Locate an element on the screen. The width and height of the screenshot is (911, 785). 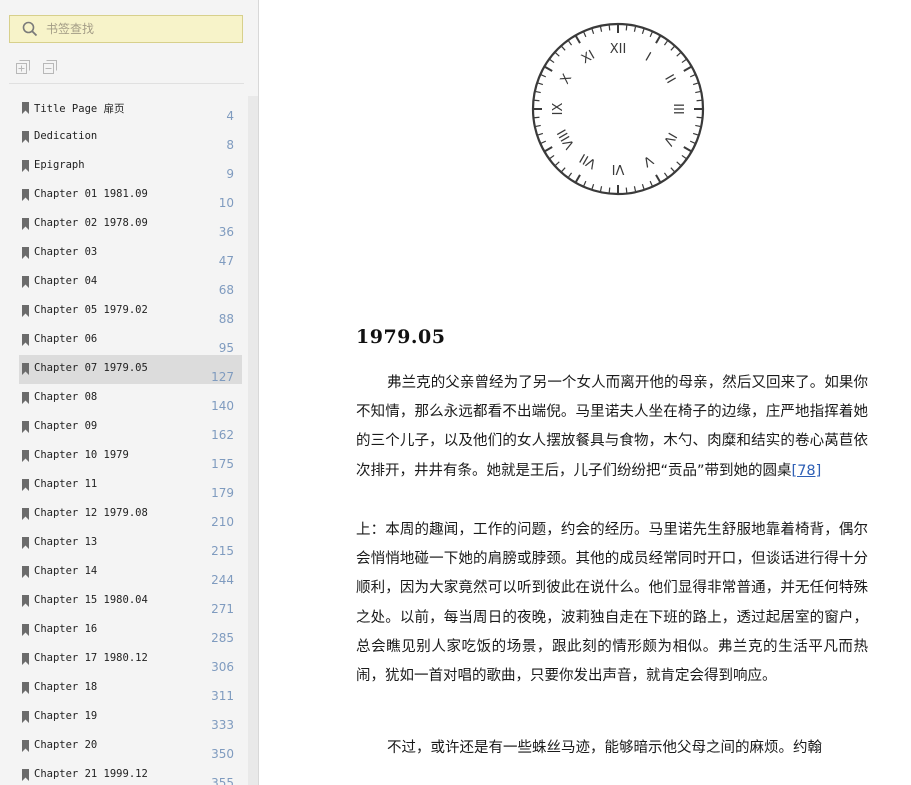
bookmark-page-number: 333 is located at coordinates (222, 725).